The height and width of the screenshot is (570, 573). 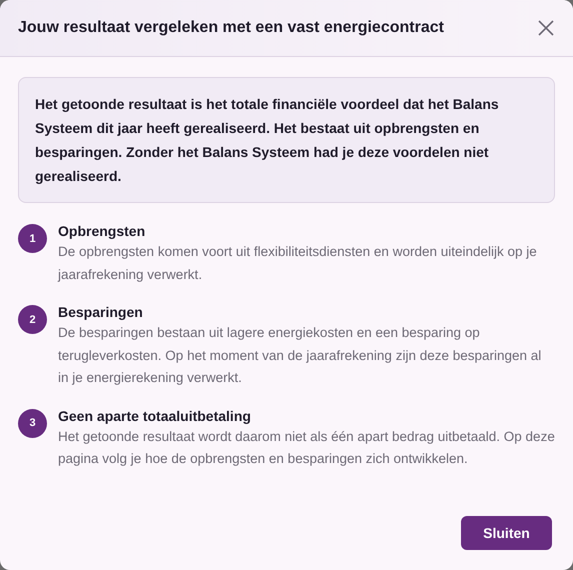 I want to click on close-dialog-button: Sluiten, so click(x=506, y=533).